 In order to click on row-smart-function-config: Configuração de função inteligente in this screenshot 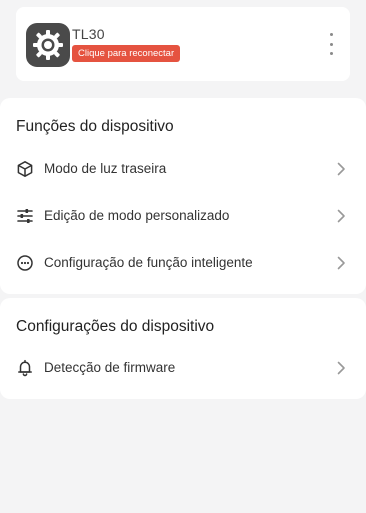, I will do `click(183, 263)`.